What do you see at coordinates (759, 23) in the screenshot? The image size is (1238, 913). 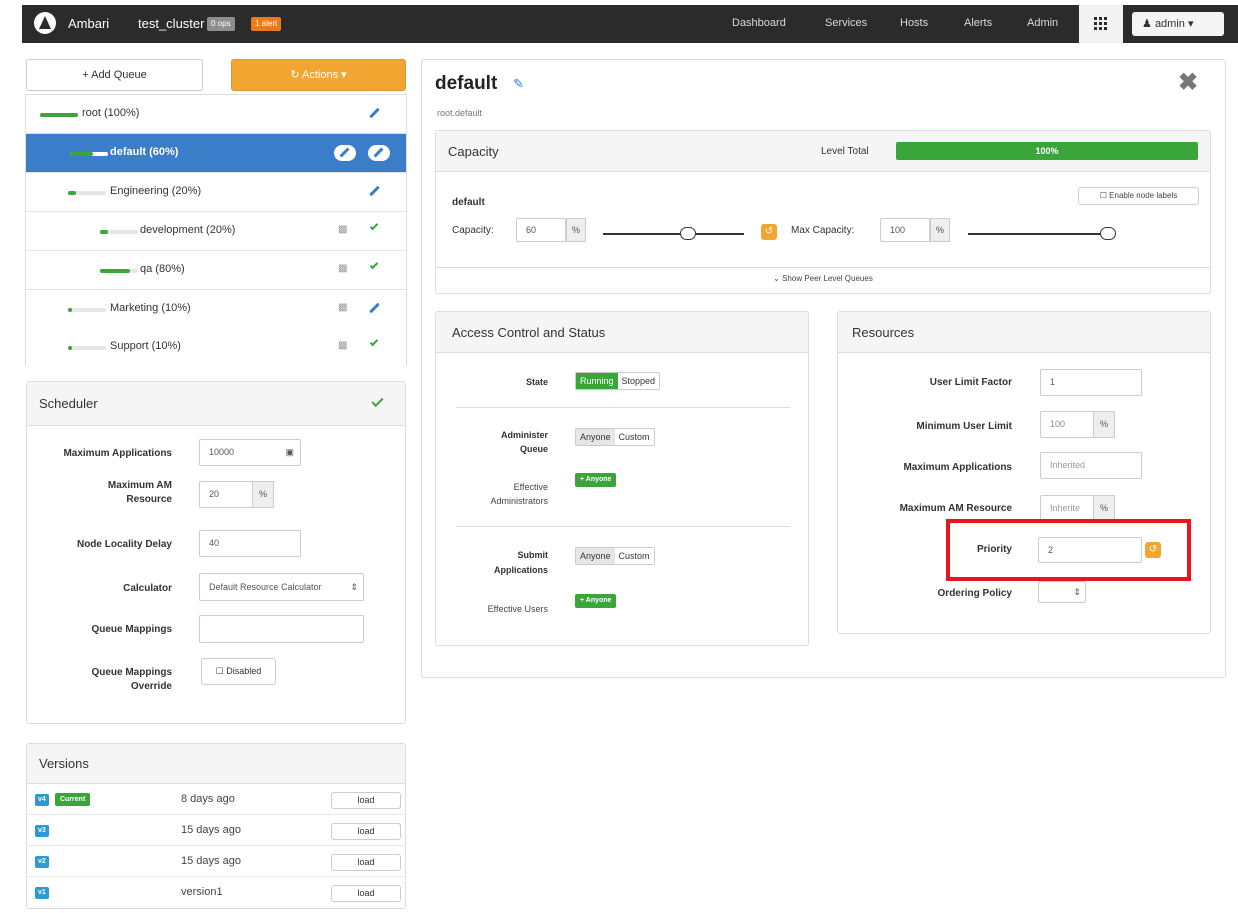 I see `nav-link-dashboard: Dashboard` at bounding box center [759, 23].